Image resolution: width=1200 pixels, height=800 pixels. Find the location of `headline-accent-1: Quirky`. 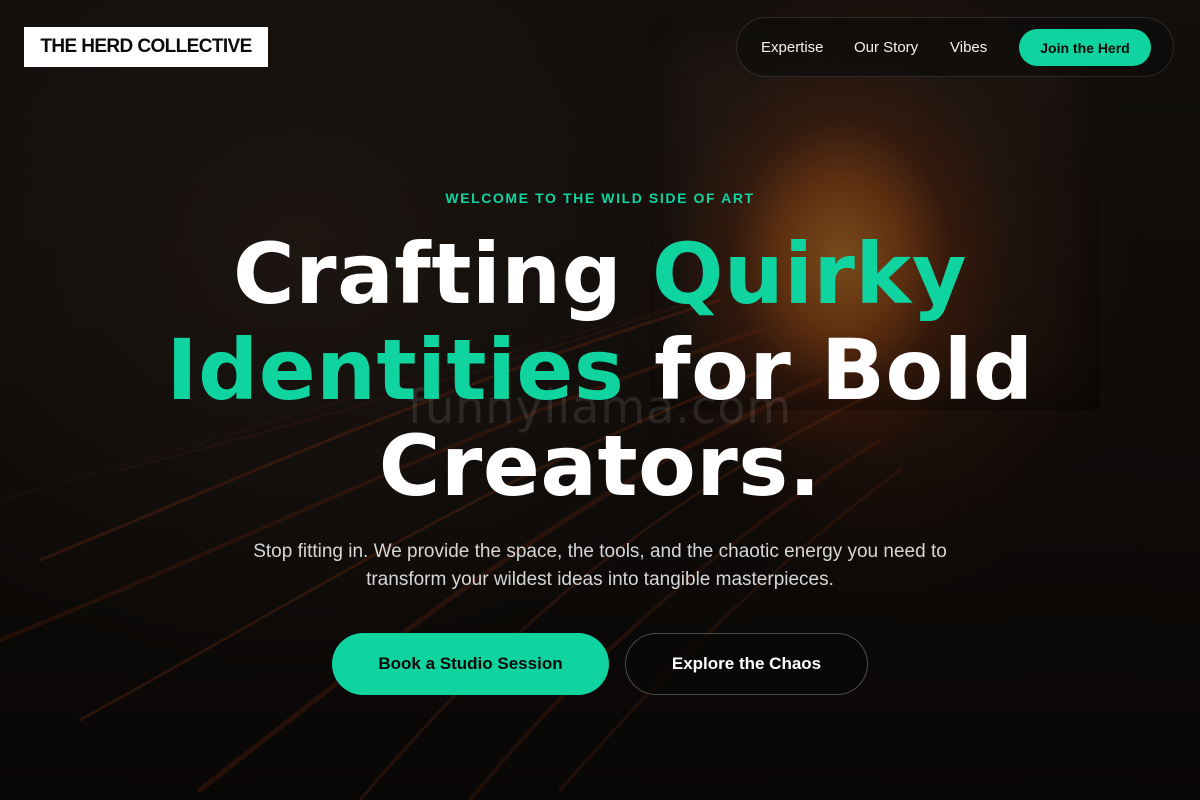

headline-accent-1: Quirky is located at coordinates (809, 274).